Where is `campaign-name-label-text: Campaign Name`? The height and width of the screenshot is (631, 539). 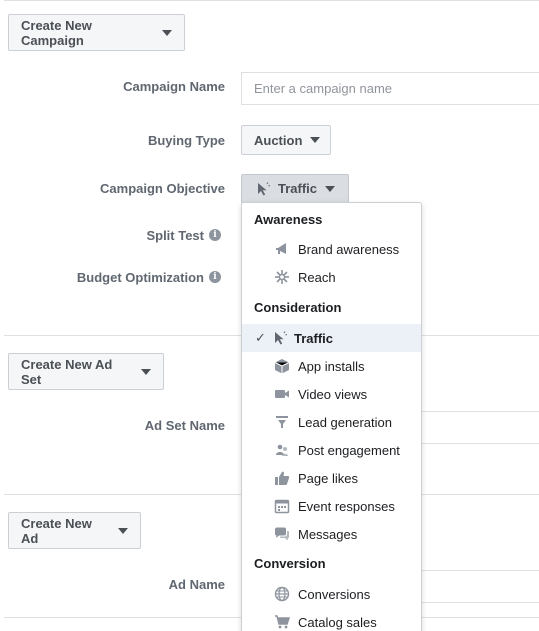
campaign-name-label-text: Campaign Name is located at coordinates (174, 86).